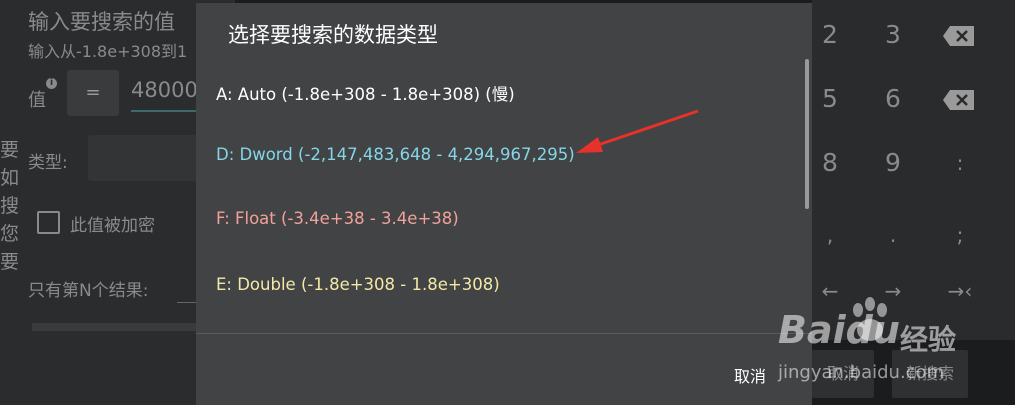  I want to click on encrypted-checkbox, so click(48, 222).